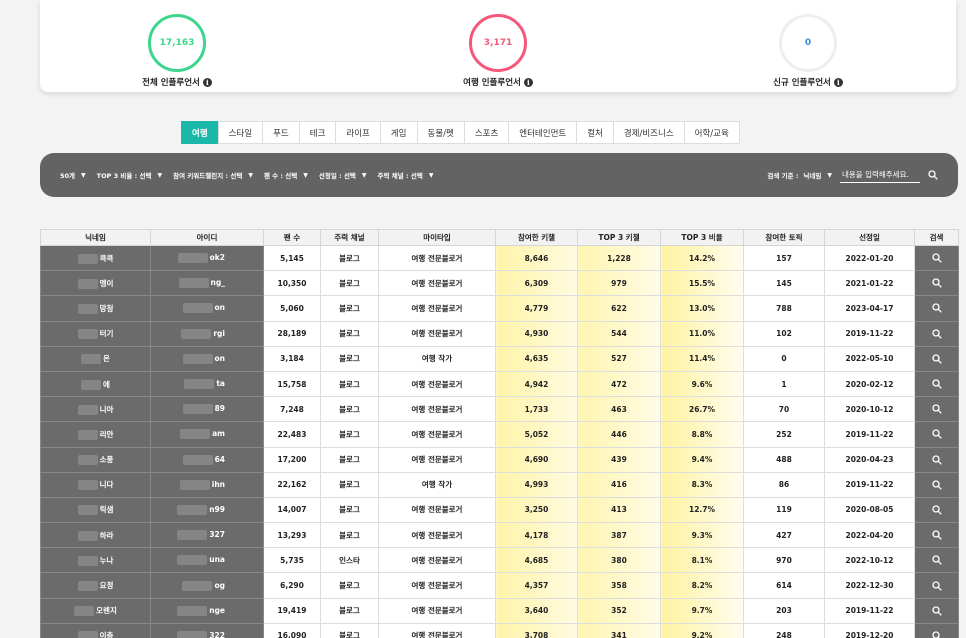 The height and width of the screenshot is (638, 966). Describe the element at coordinates (498, 82) in the screenshot. I see `stat-travel-label: 여행 인플루언서 i` at that location.